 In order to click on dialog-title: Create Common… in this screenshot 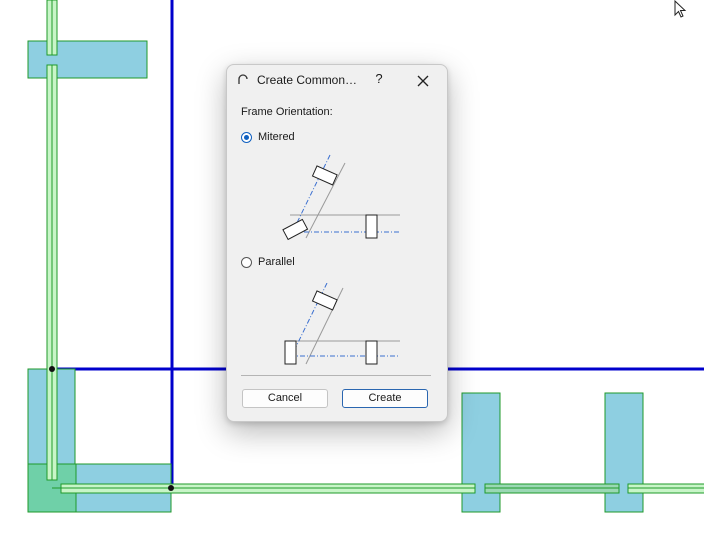, I will do `click(307, 80)`.